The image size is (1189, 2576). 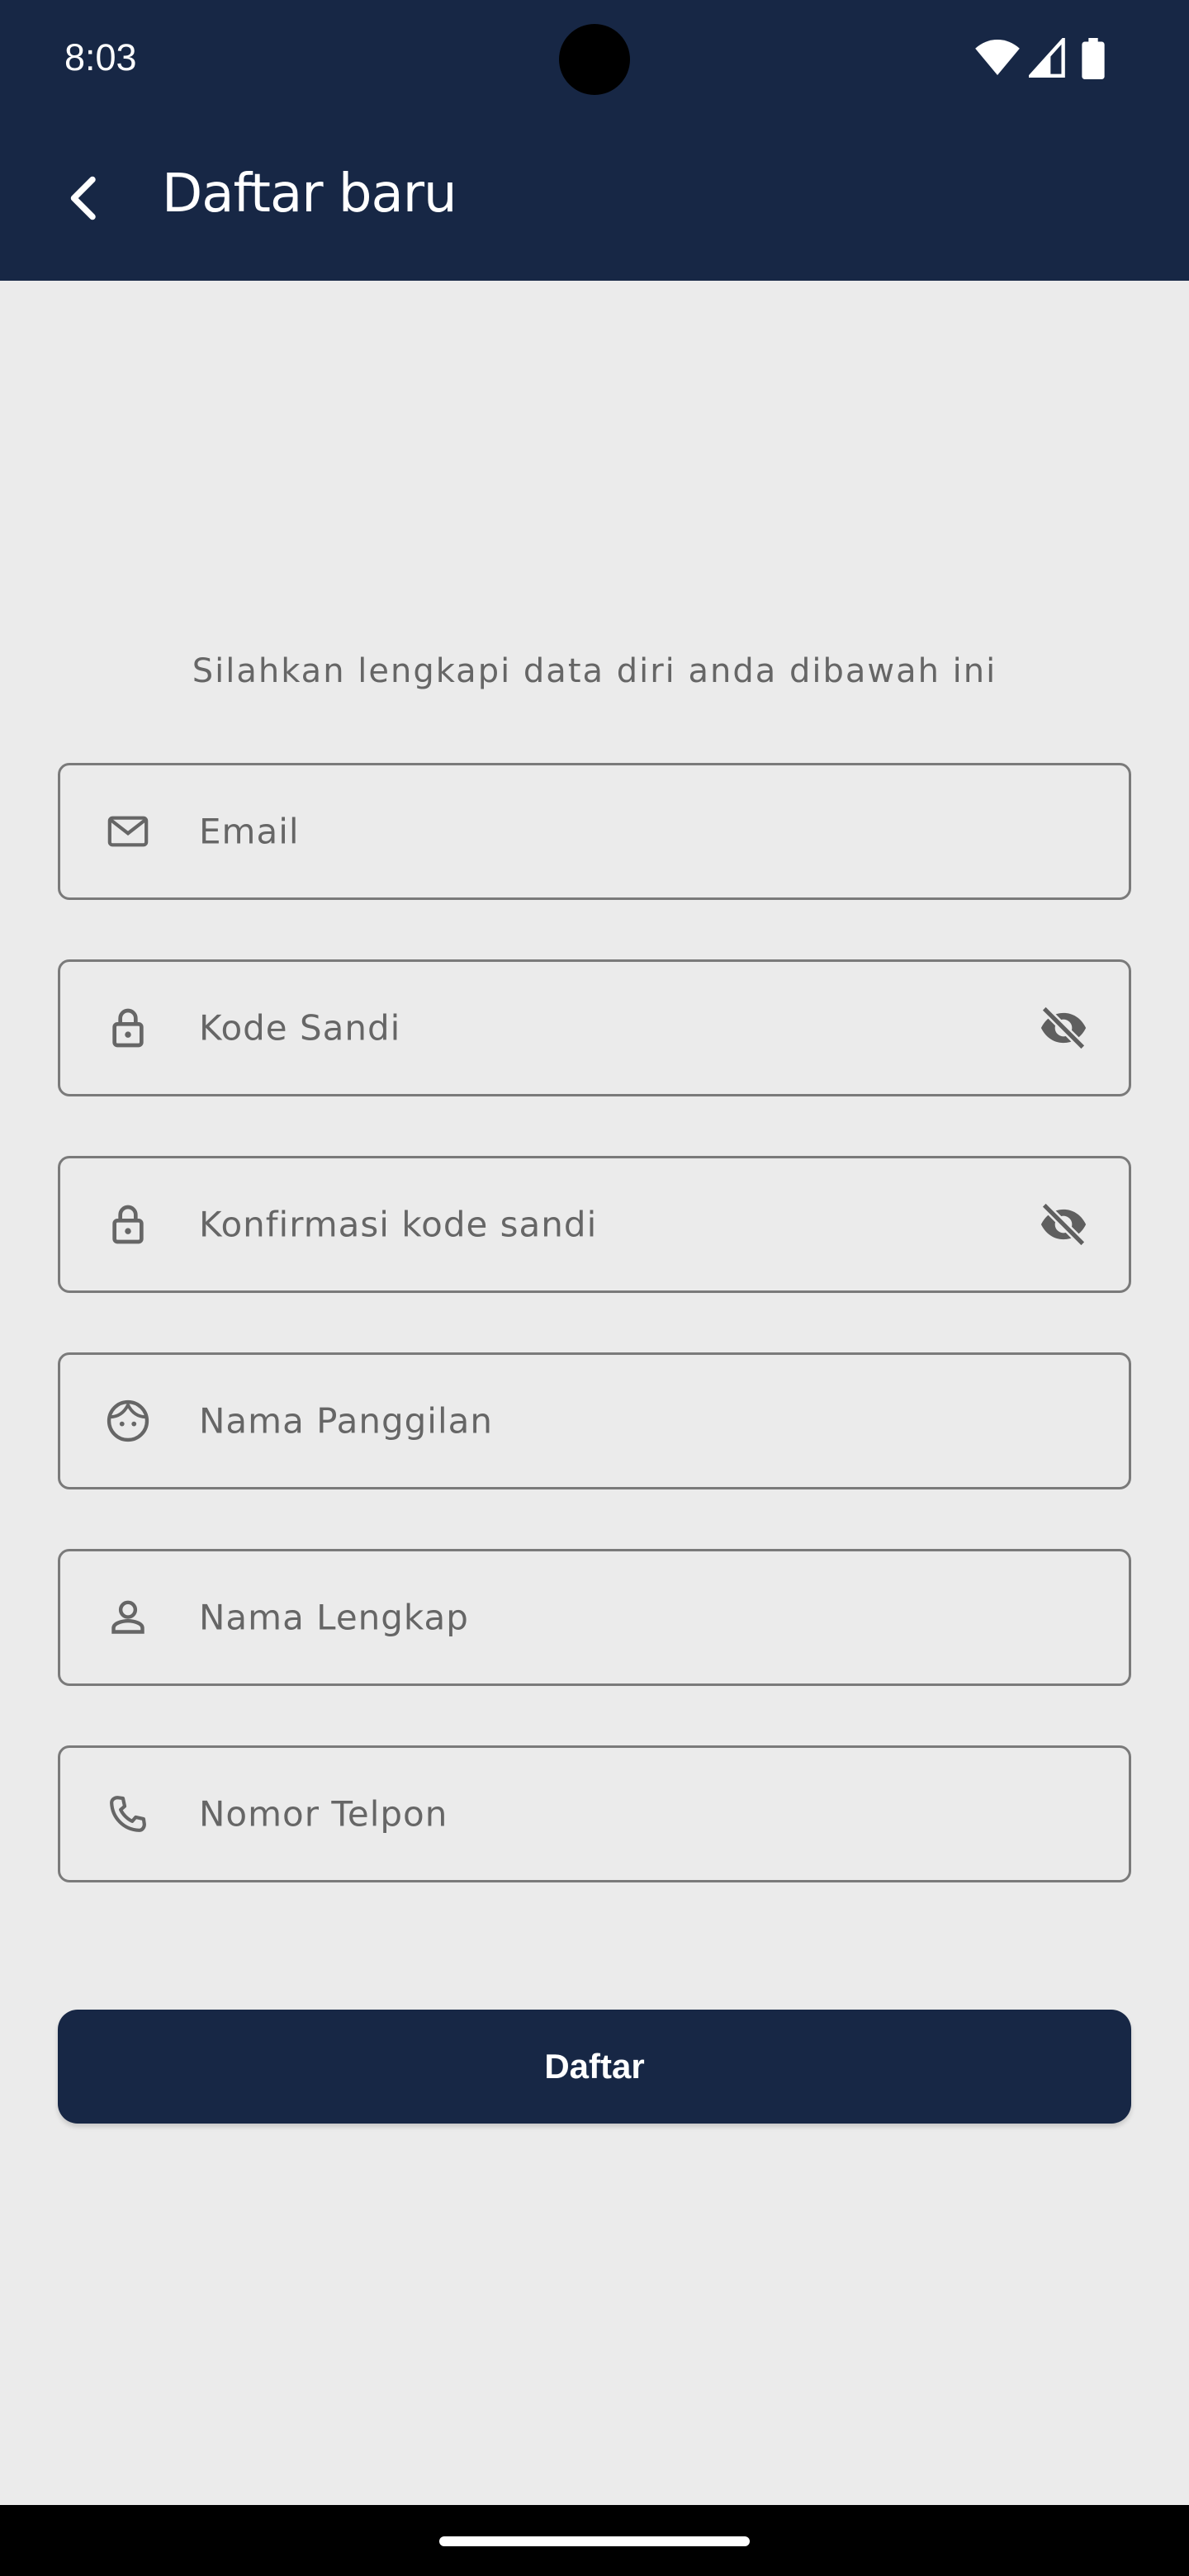 I want to click on status-bar: 8:03, so click(x=594, y=58).